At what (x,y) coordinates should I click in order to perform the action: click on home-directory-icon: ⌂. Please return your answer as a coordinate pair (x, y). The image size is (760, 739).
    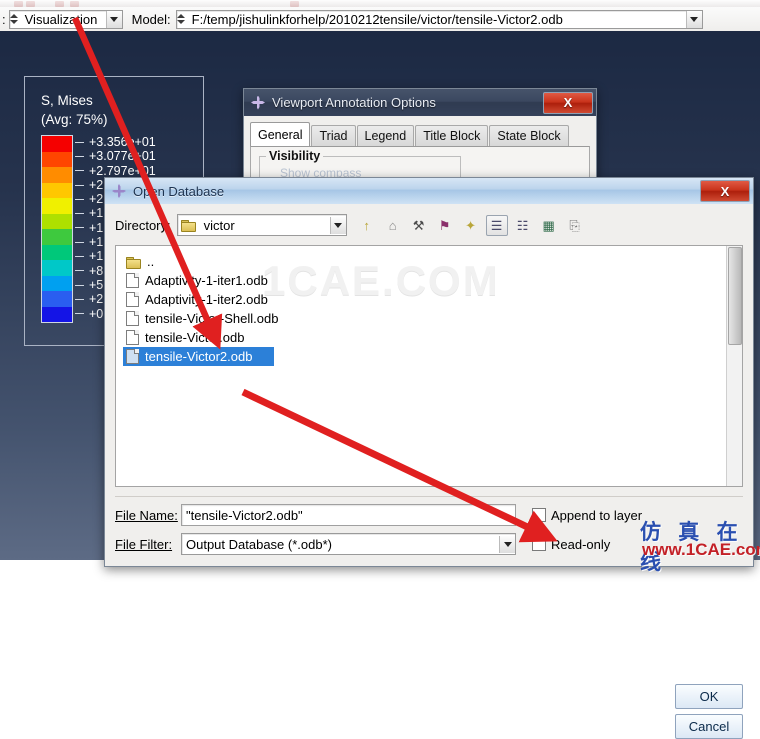
    Looking at the image, I should click on (393, 225).